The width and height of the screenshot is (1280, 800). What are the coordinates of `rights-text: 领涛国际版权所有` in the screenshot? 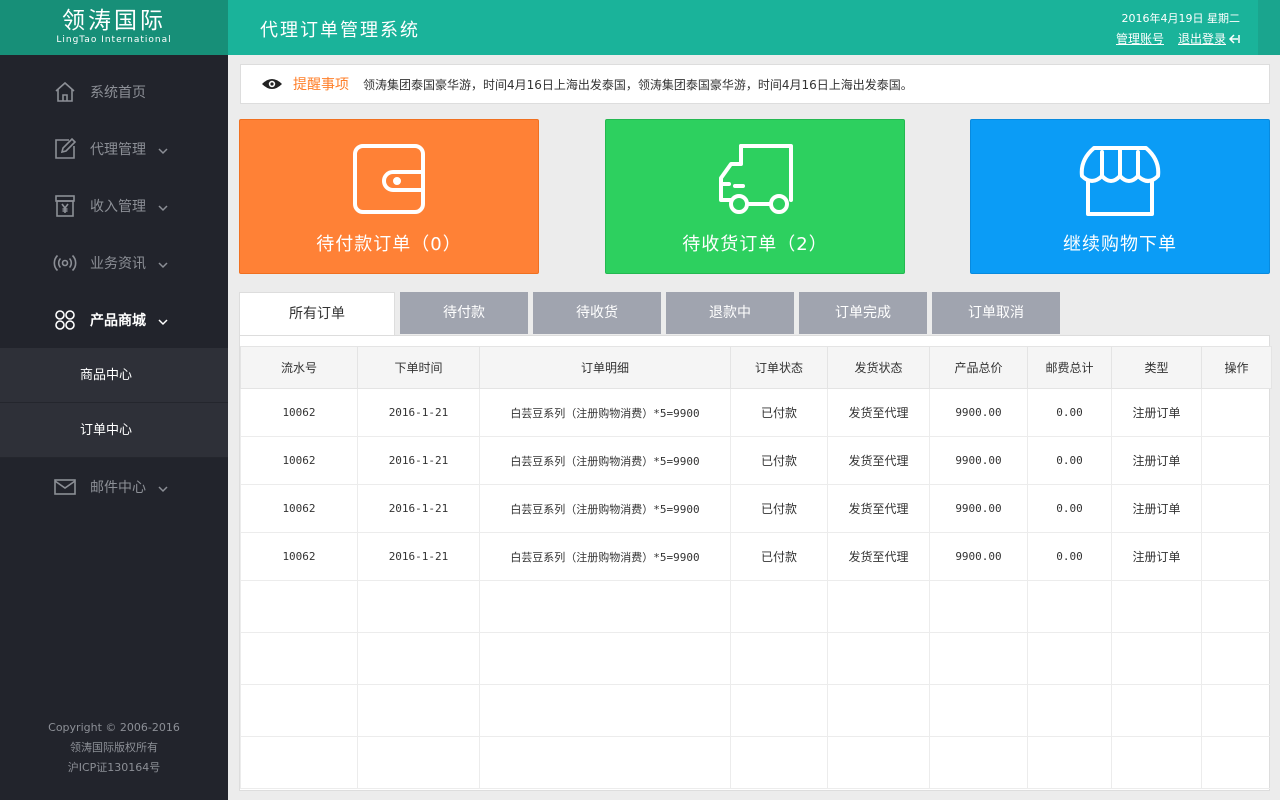 It's located at (114, 747).